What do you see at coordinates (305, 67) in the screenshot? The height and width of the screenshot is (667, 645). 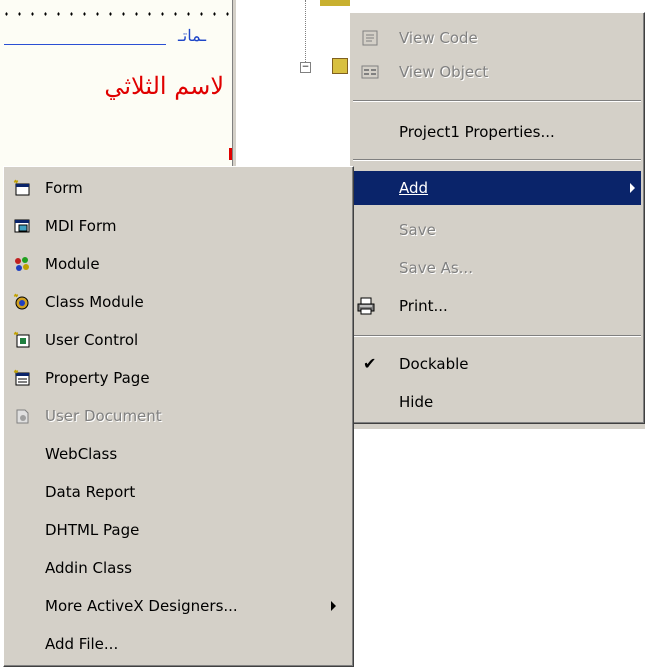 I see `tree-expand-icon: −` at bounding box center [305, 67].